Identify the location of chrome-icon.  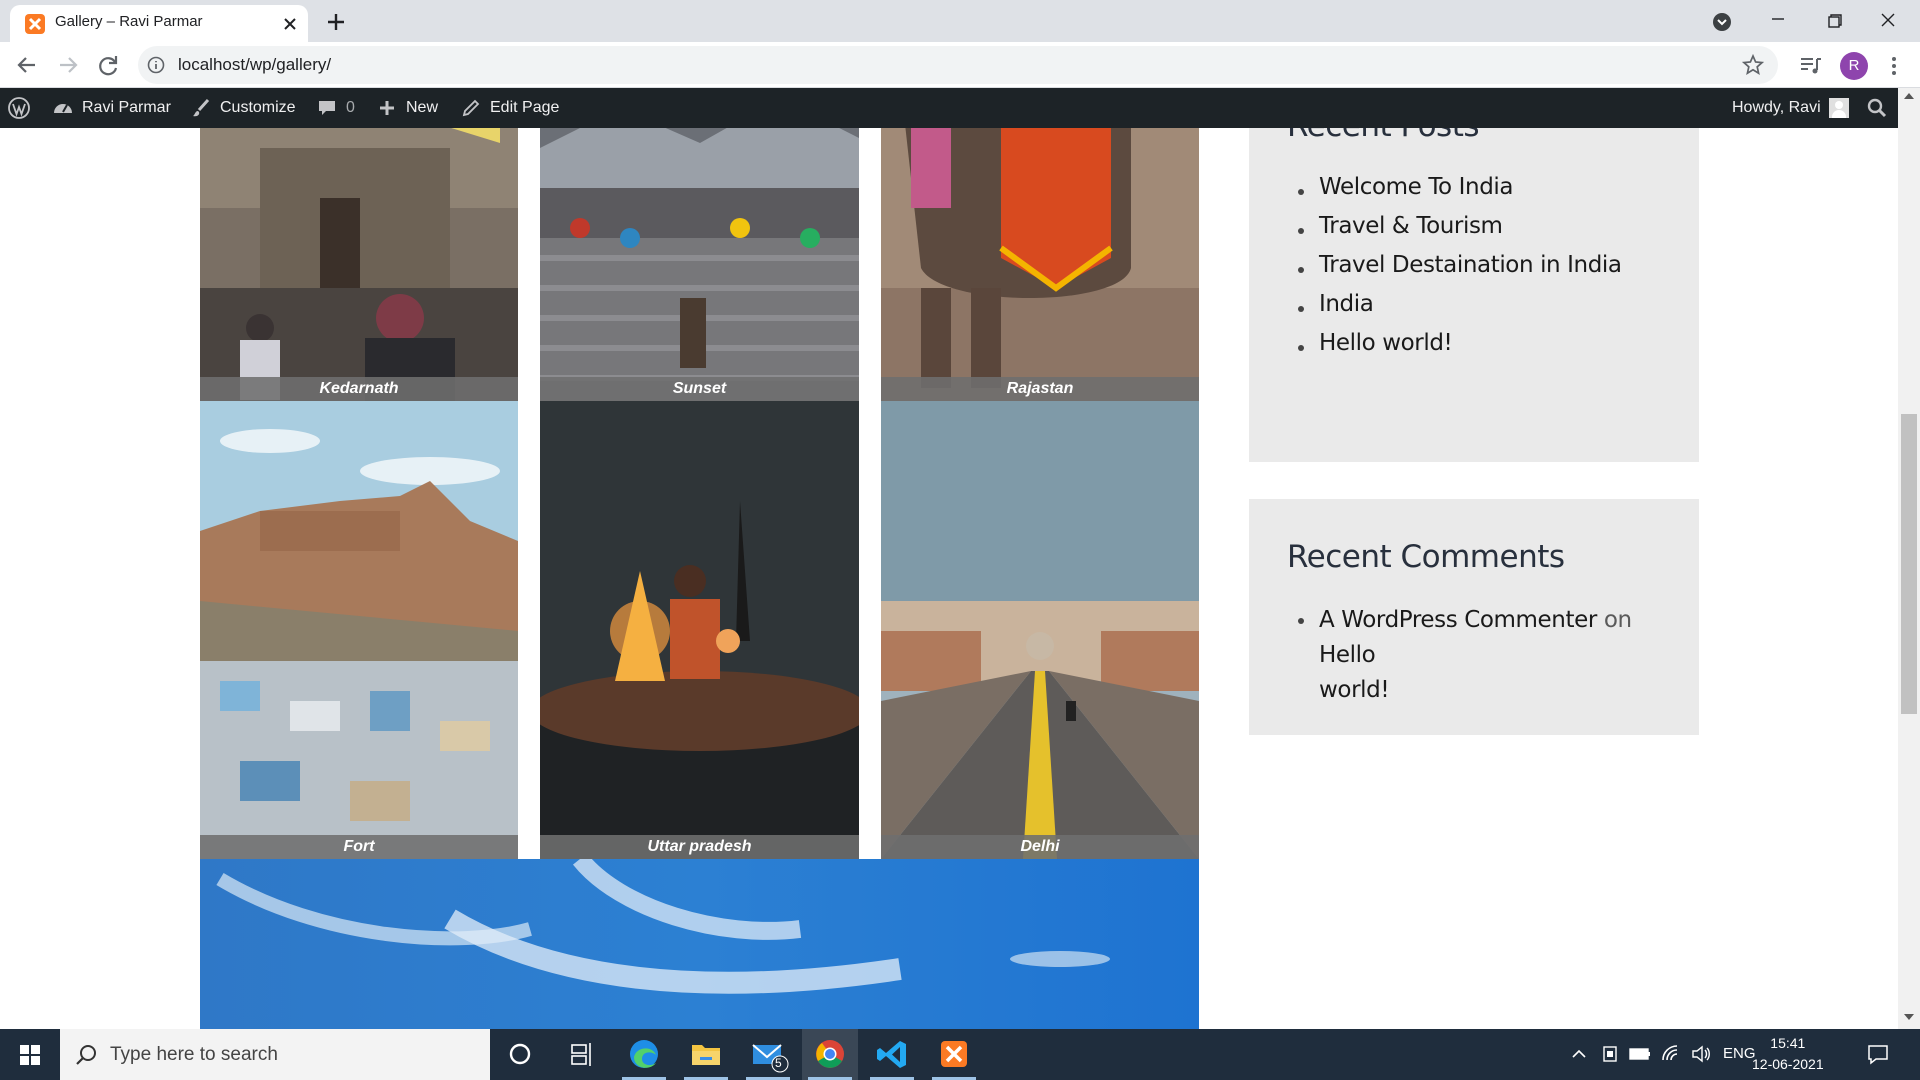
(830, 1054).